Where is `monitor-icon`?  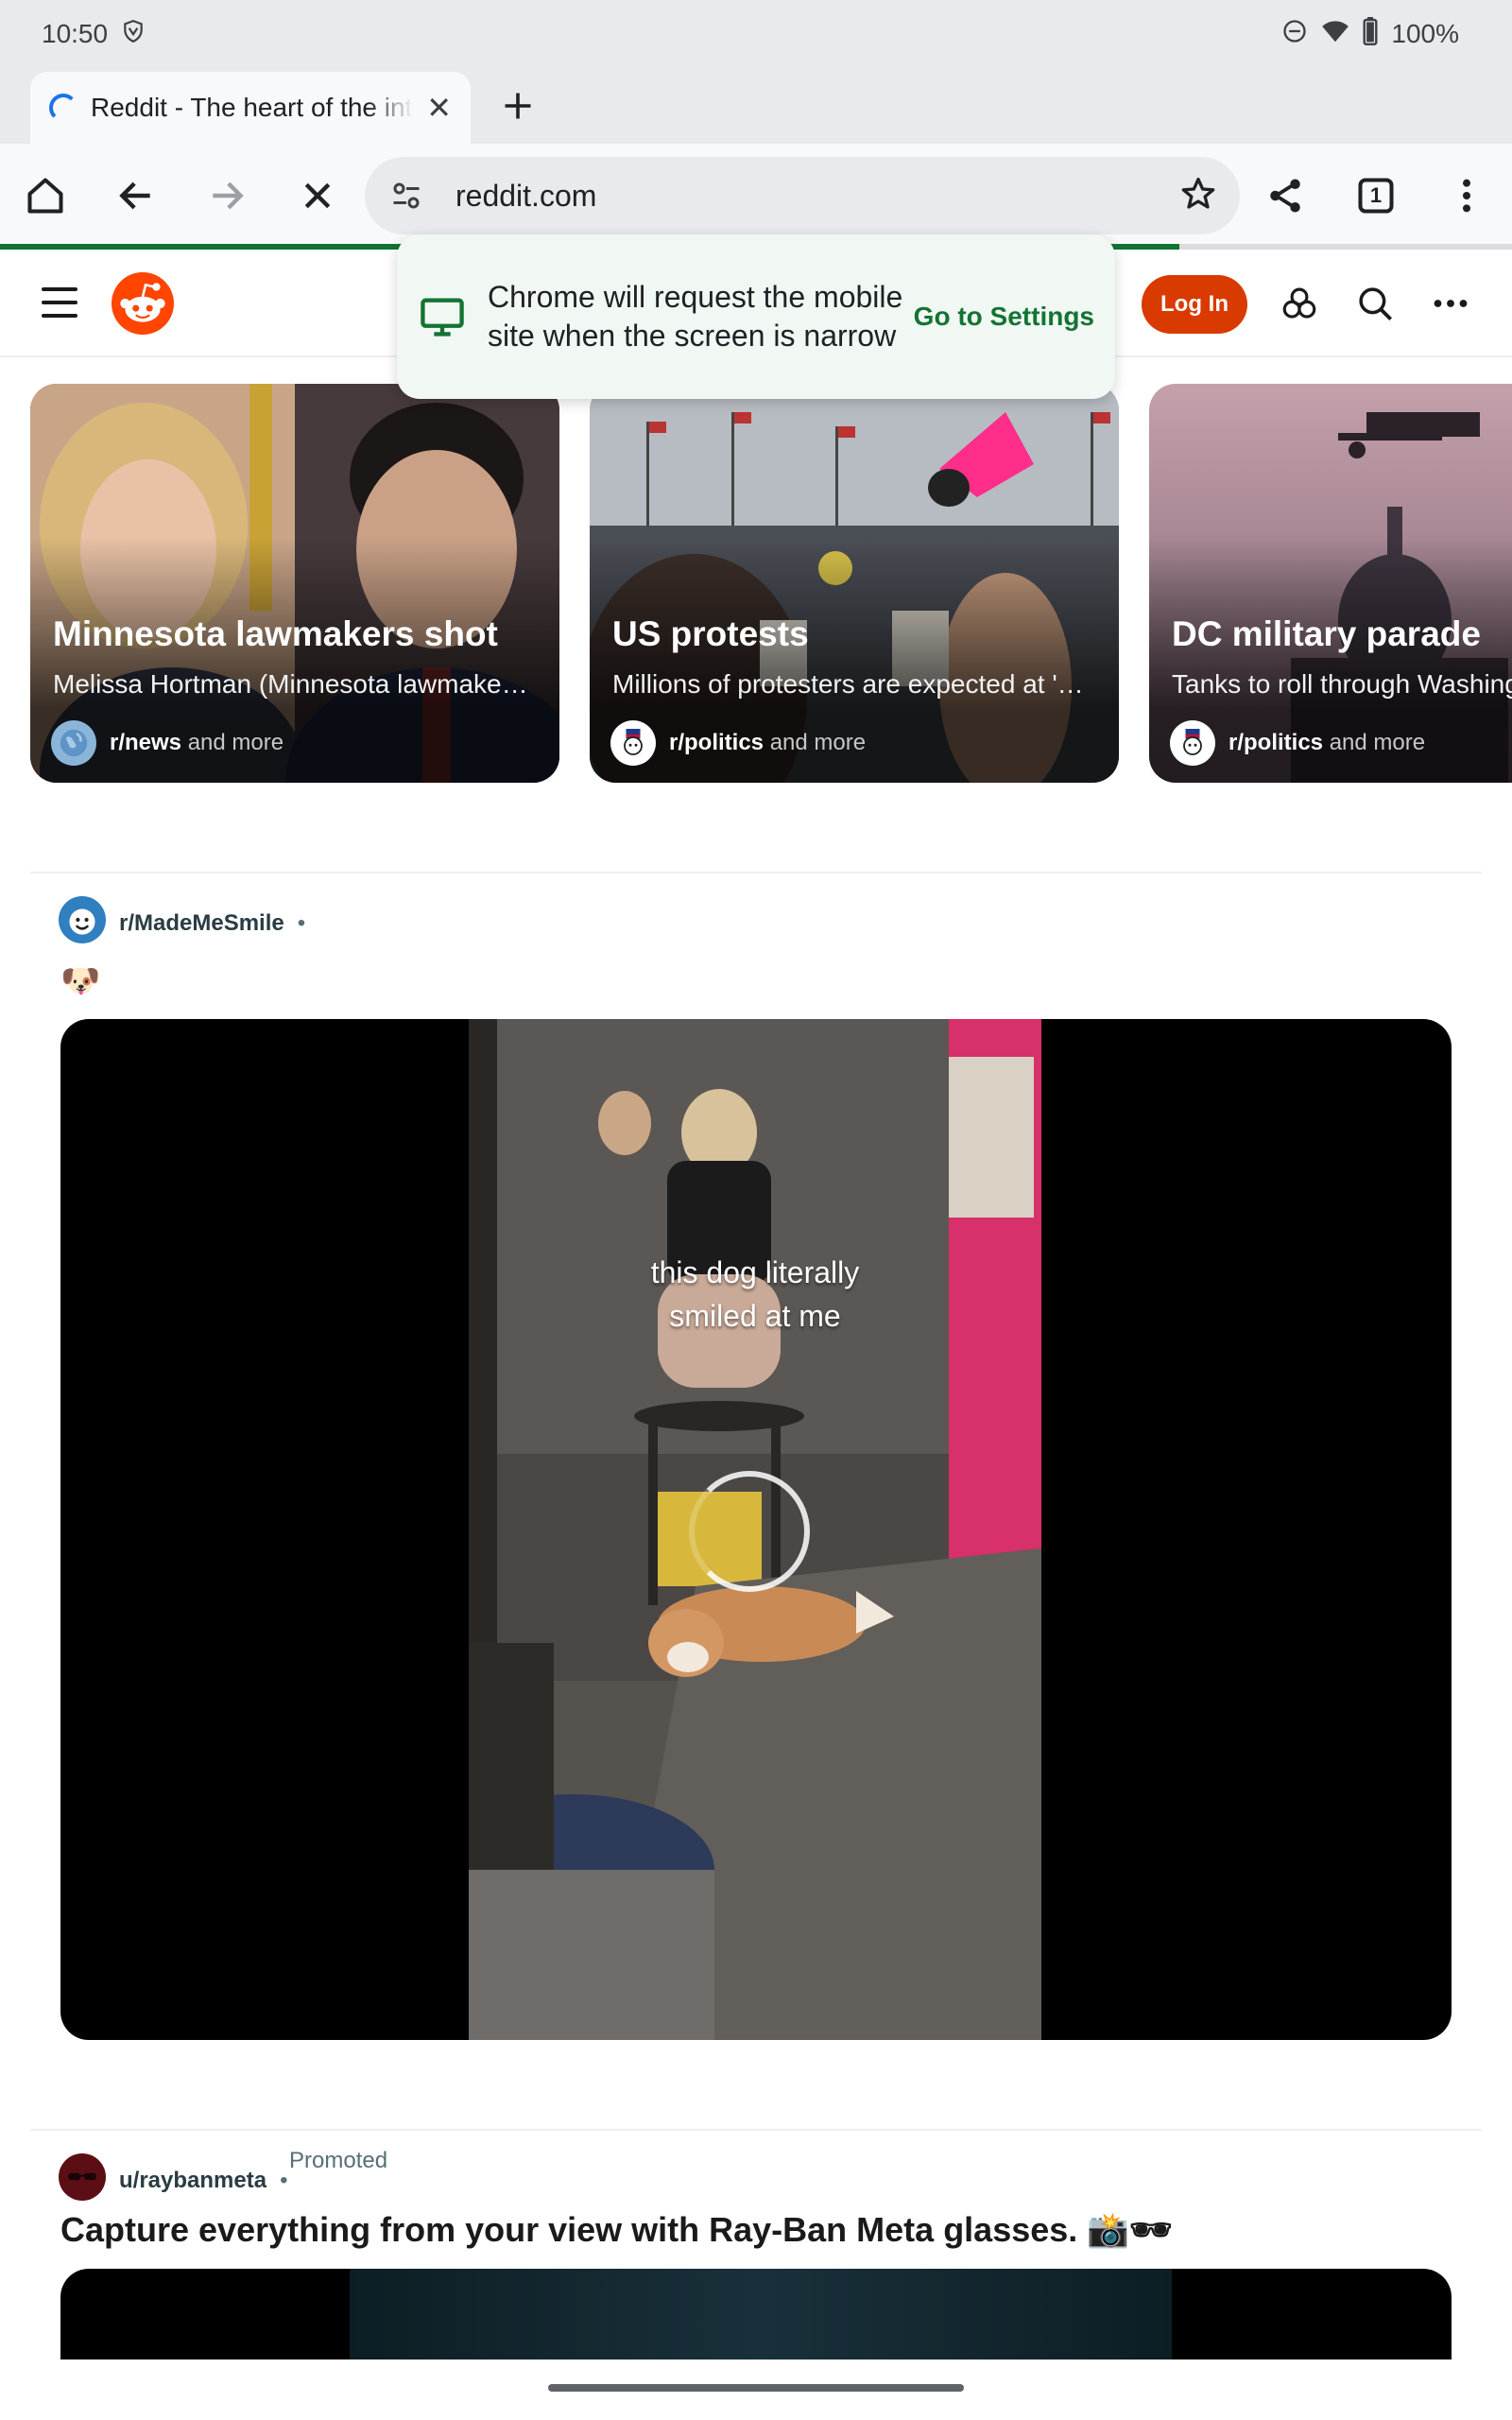
monitor-icon is located at coordinates (442, 316).